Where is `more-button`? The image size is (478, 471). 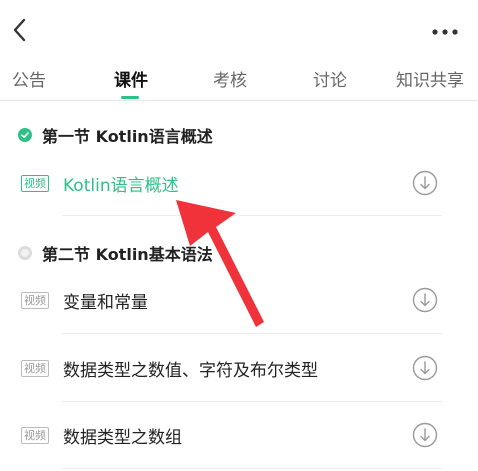
more-button is located at coordinates (447, 31).